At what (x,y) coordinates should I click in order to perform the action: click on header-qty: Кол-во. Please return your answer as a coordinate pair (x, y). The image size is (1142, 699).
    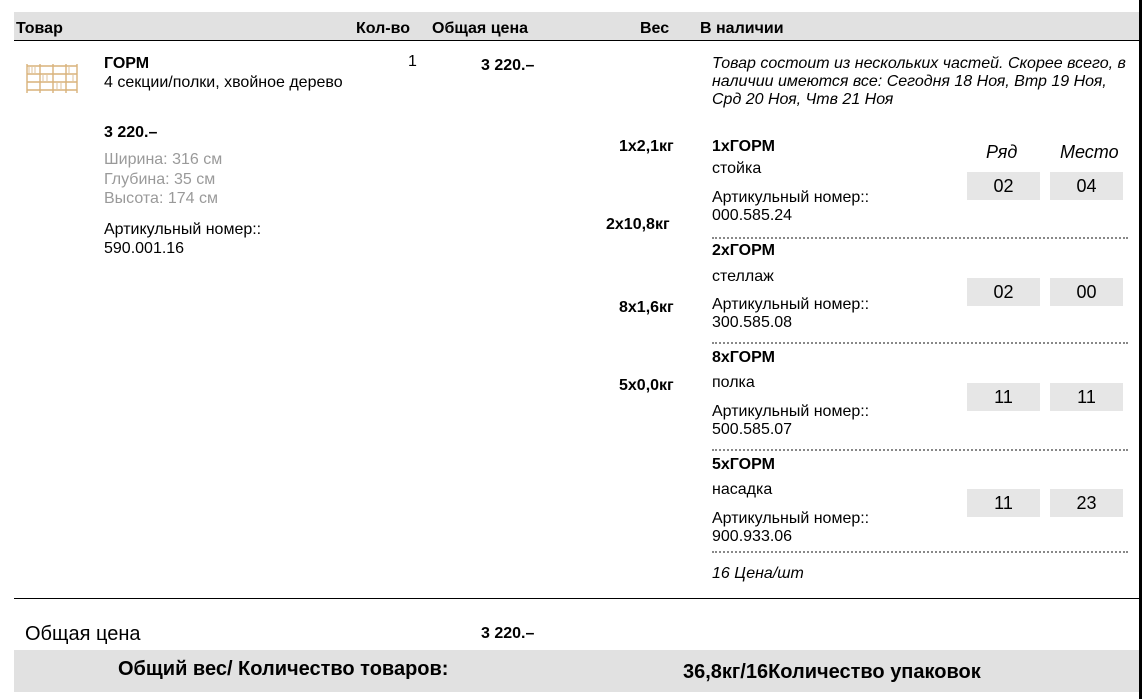
    Looking at the image, I should click on (383, 28).